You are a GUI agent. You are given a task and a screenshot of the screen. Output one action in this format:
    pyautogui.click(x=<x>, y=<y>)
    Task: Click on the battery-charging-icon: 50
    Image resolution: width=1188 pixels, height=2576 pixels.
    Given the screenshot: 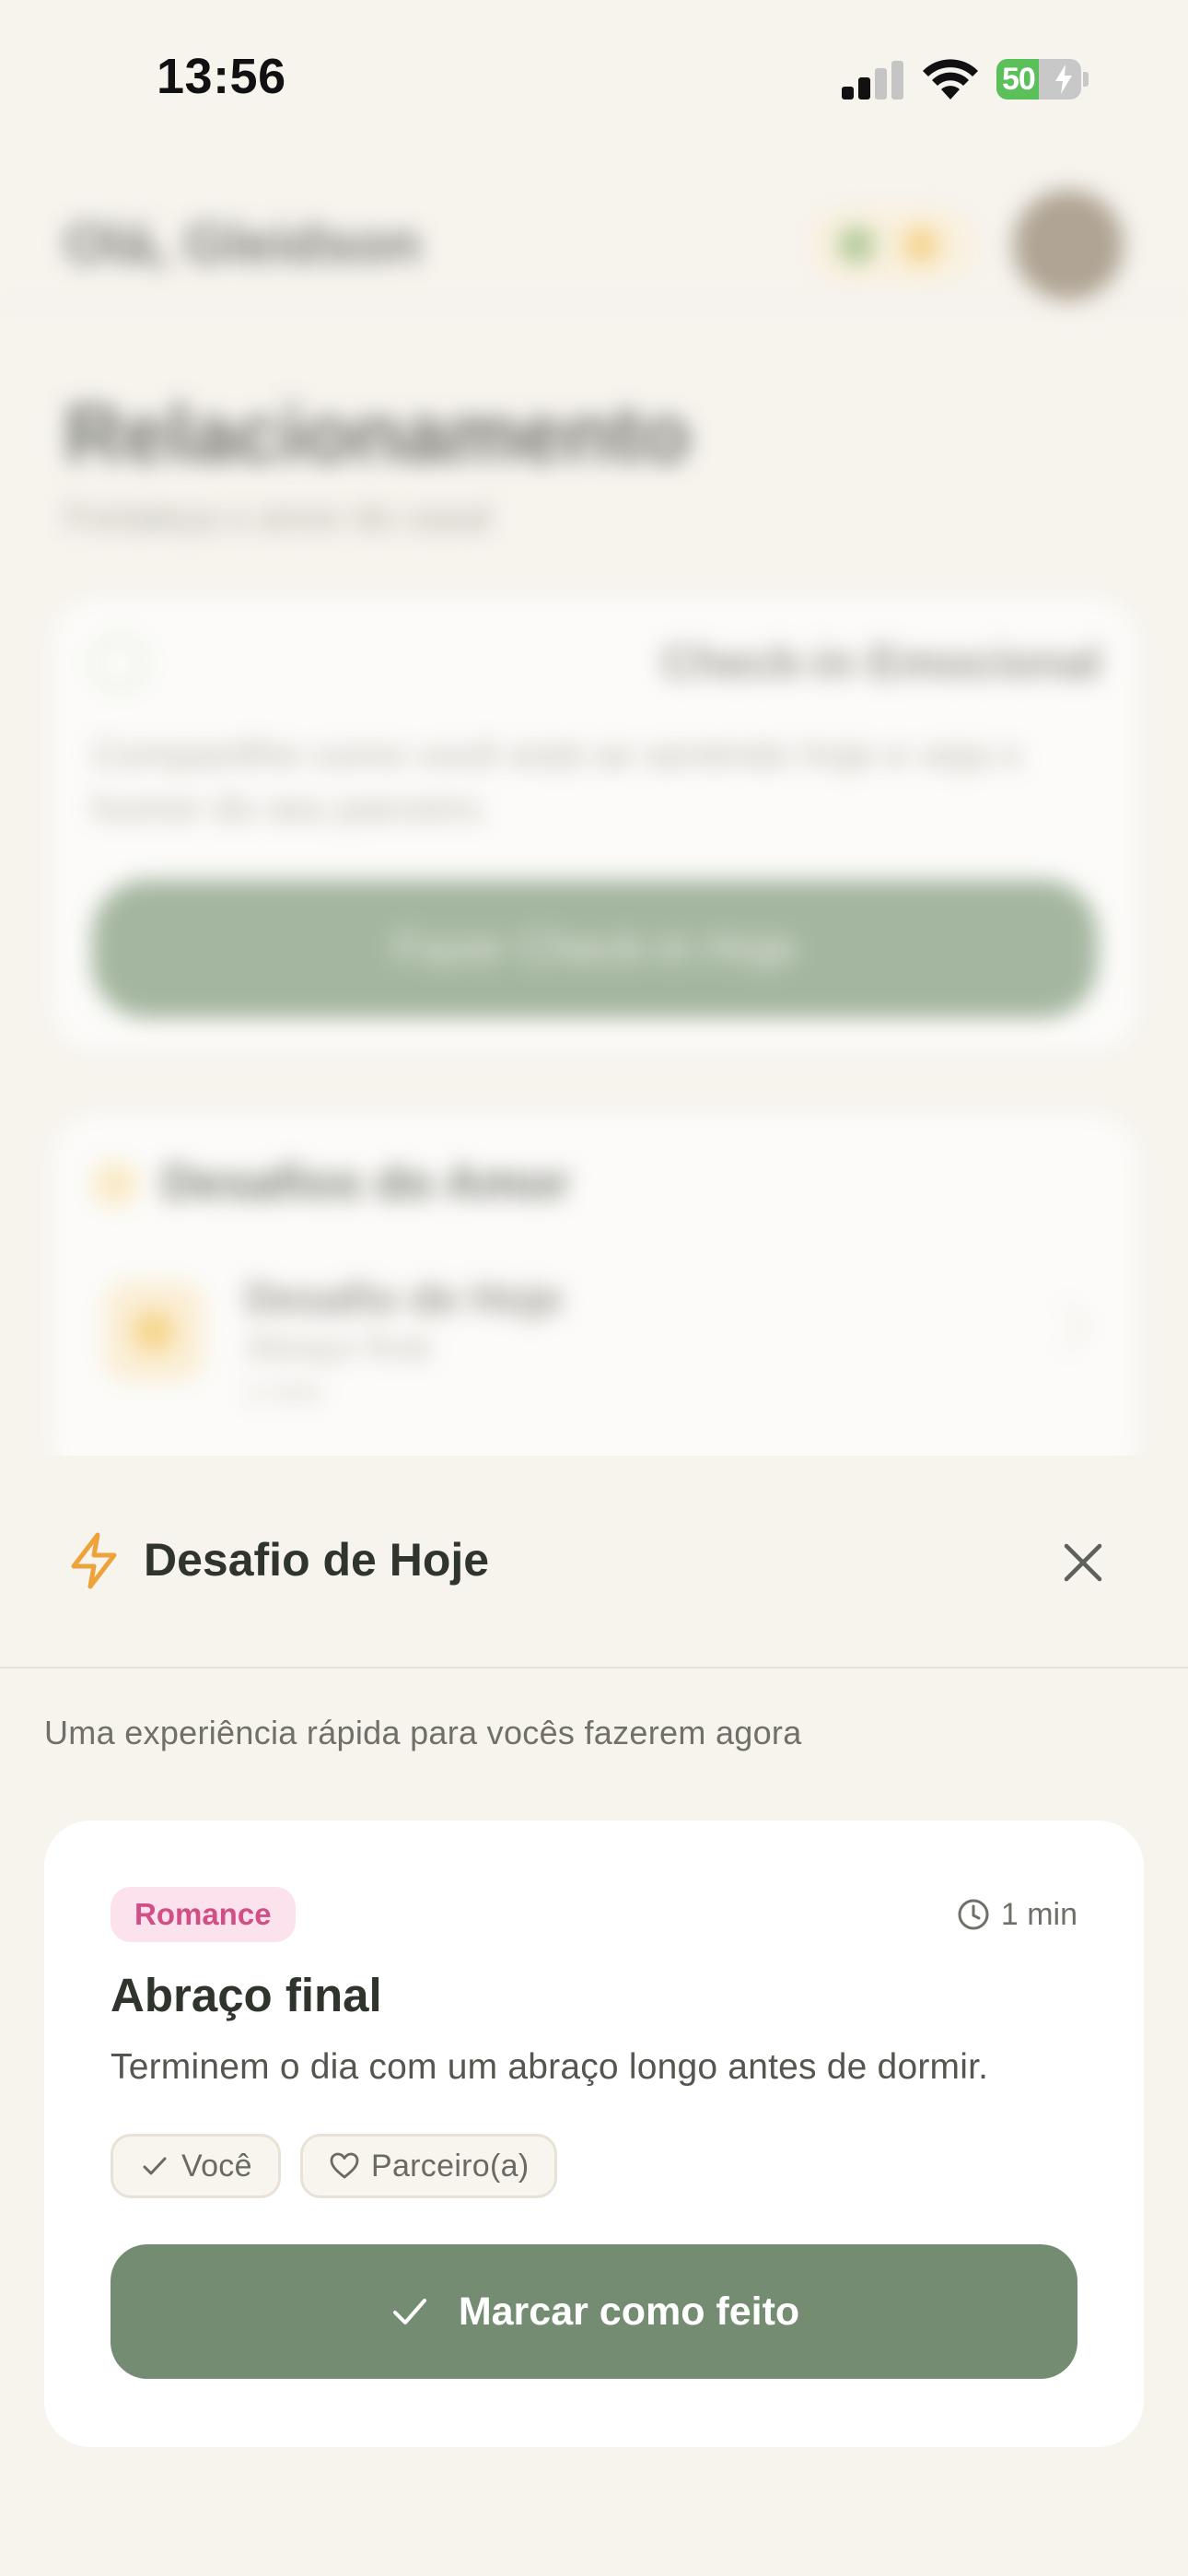 What is the action you would take?
    pyautogui.click(x=1038, y=79)
    